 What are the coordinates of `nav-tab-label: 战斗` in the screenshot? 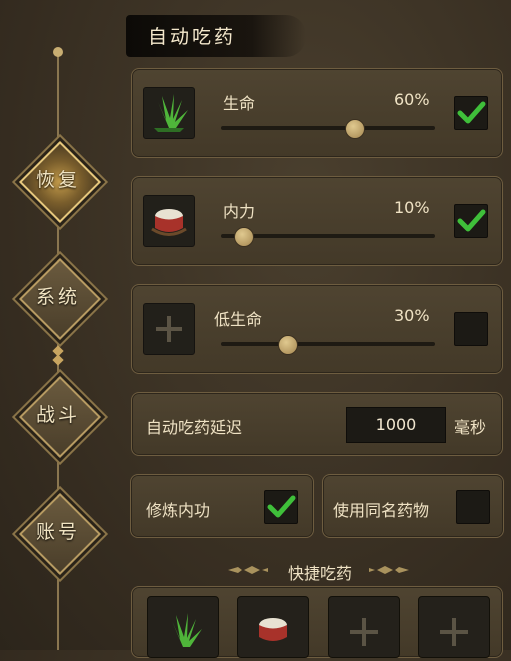 It's located at (57, 415).